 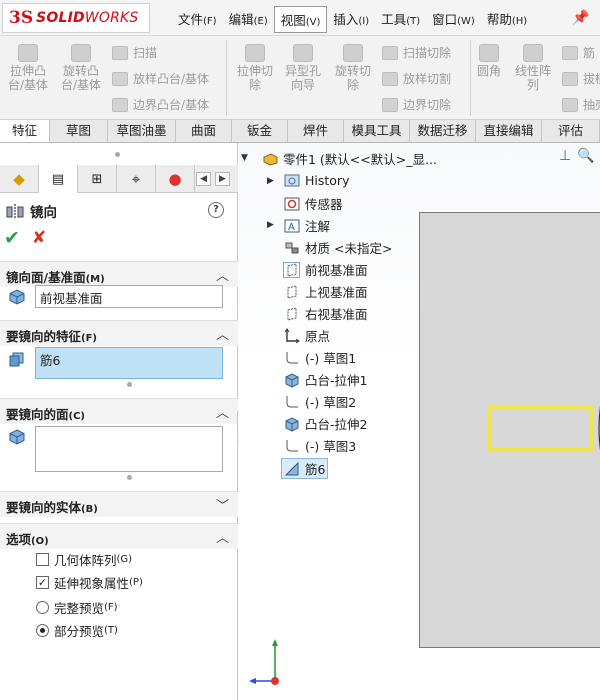 What do you see at coordinates (319, 401) in the screenshot?
I see `tree-item-sketch2: (-) 草图2` at bounding box center [319, 401].